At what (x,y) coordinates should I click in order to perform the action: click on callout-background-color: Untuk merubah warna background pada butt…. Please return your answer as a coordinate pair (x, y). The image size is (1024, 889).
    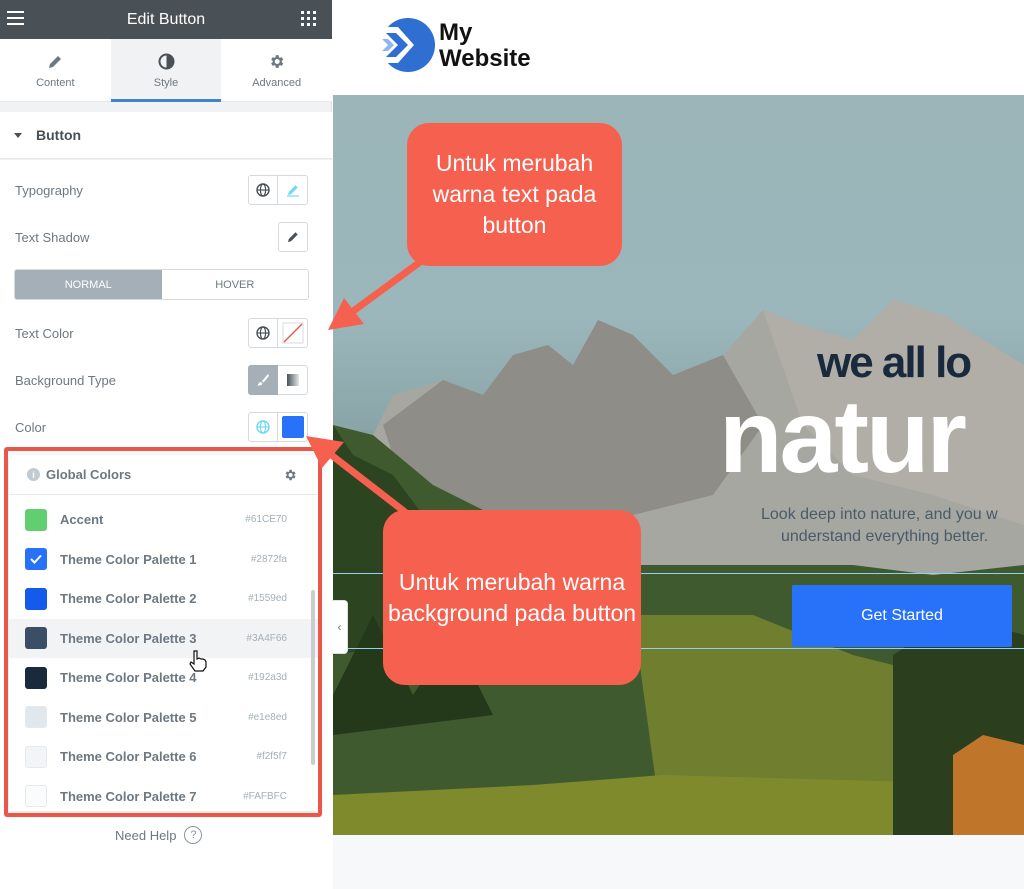
    Looking at the image, I should click on (512, 597).